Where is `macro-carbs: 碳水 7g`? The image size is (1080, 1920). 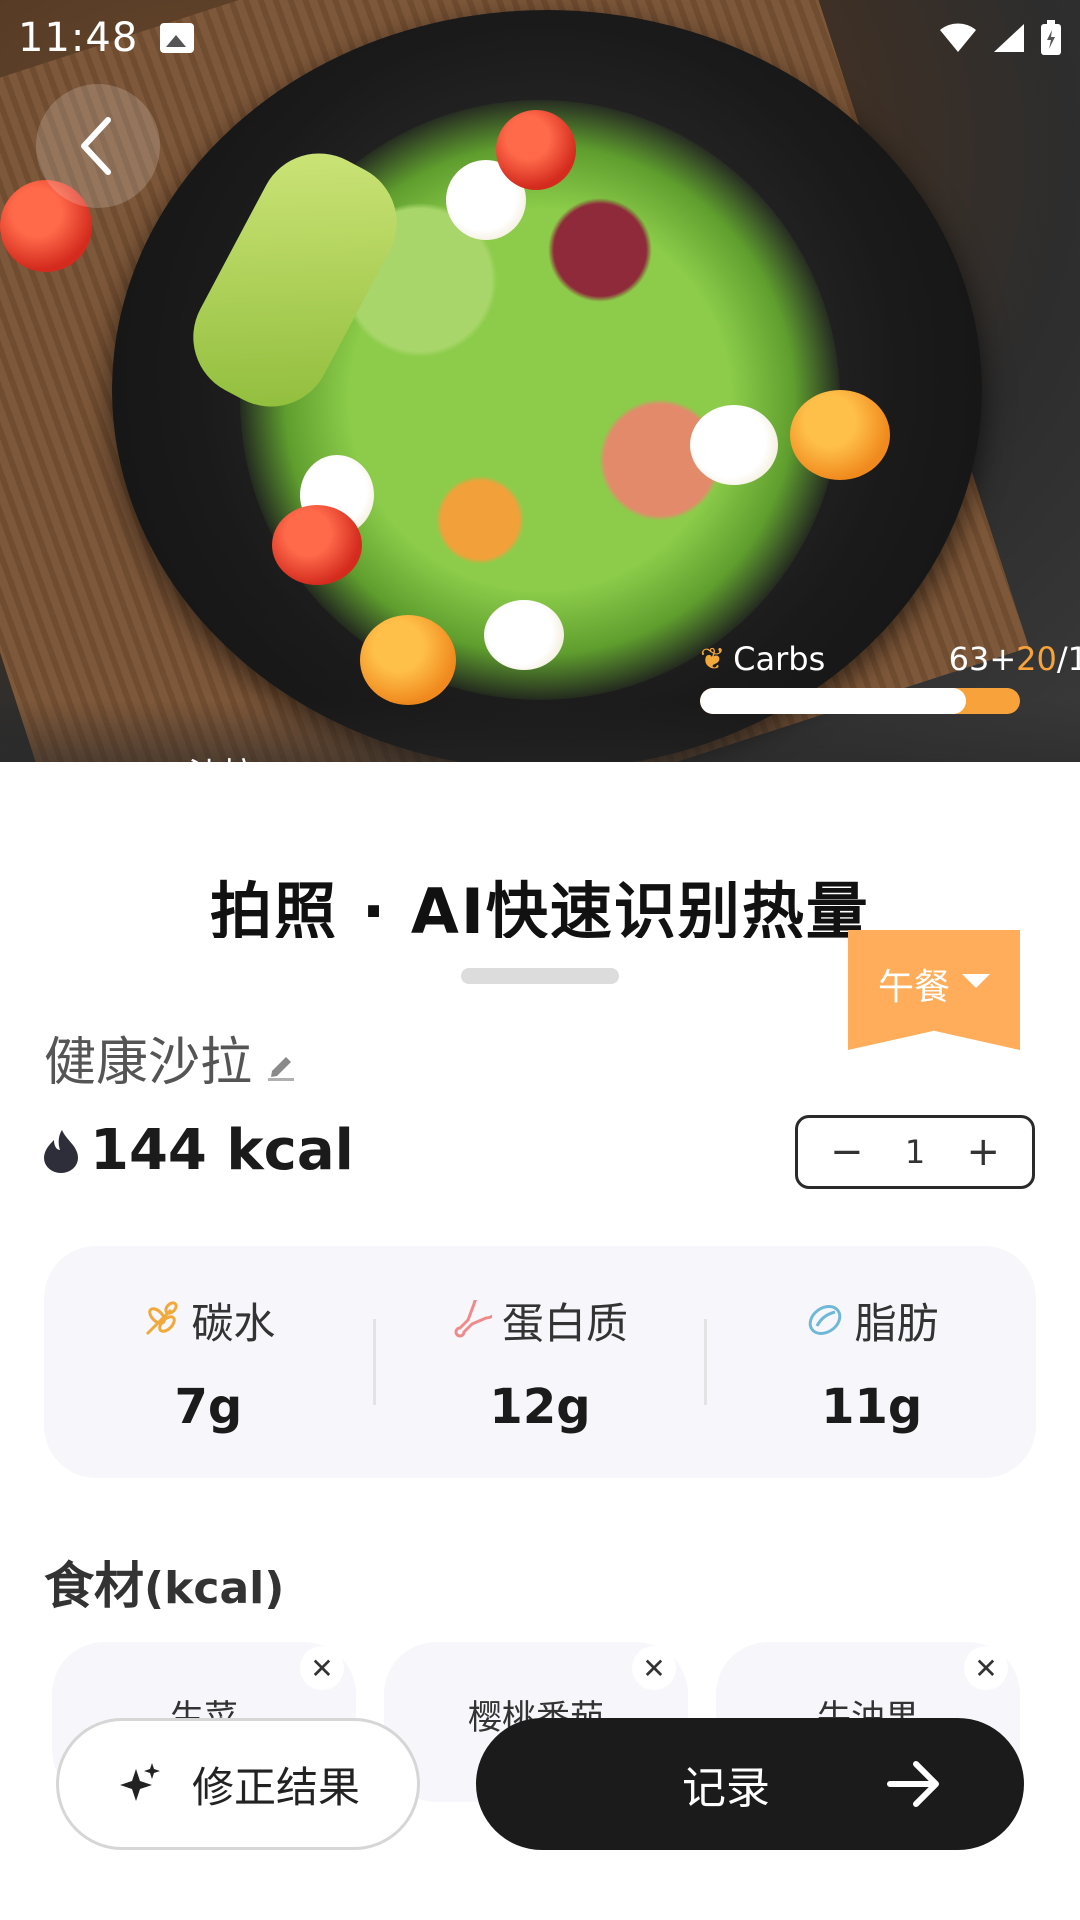 macro-carbs: 碳水 7g is located at coordinates (208, 1362).